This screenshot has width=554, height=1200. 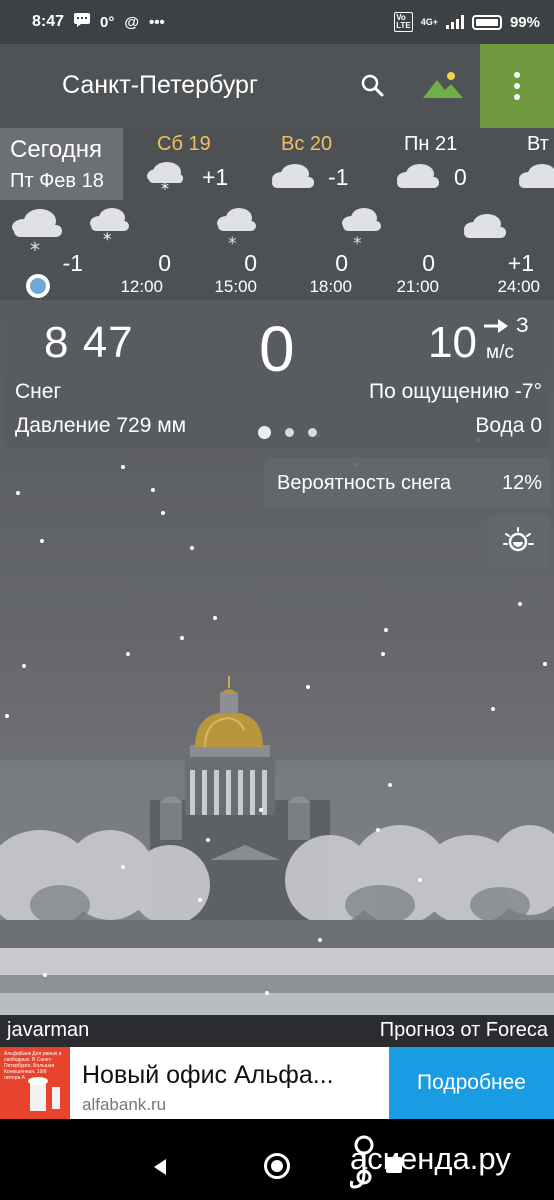 What do you see at coordinates (277, 1166) in the screenshot?
I see `home-icon` at bounding box center [277, 1166].